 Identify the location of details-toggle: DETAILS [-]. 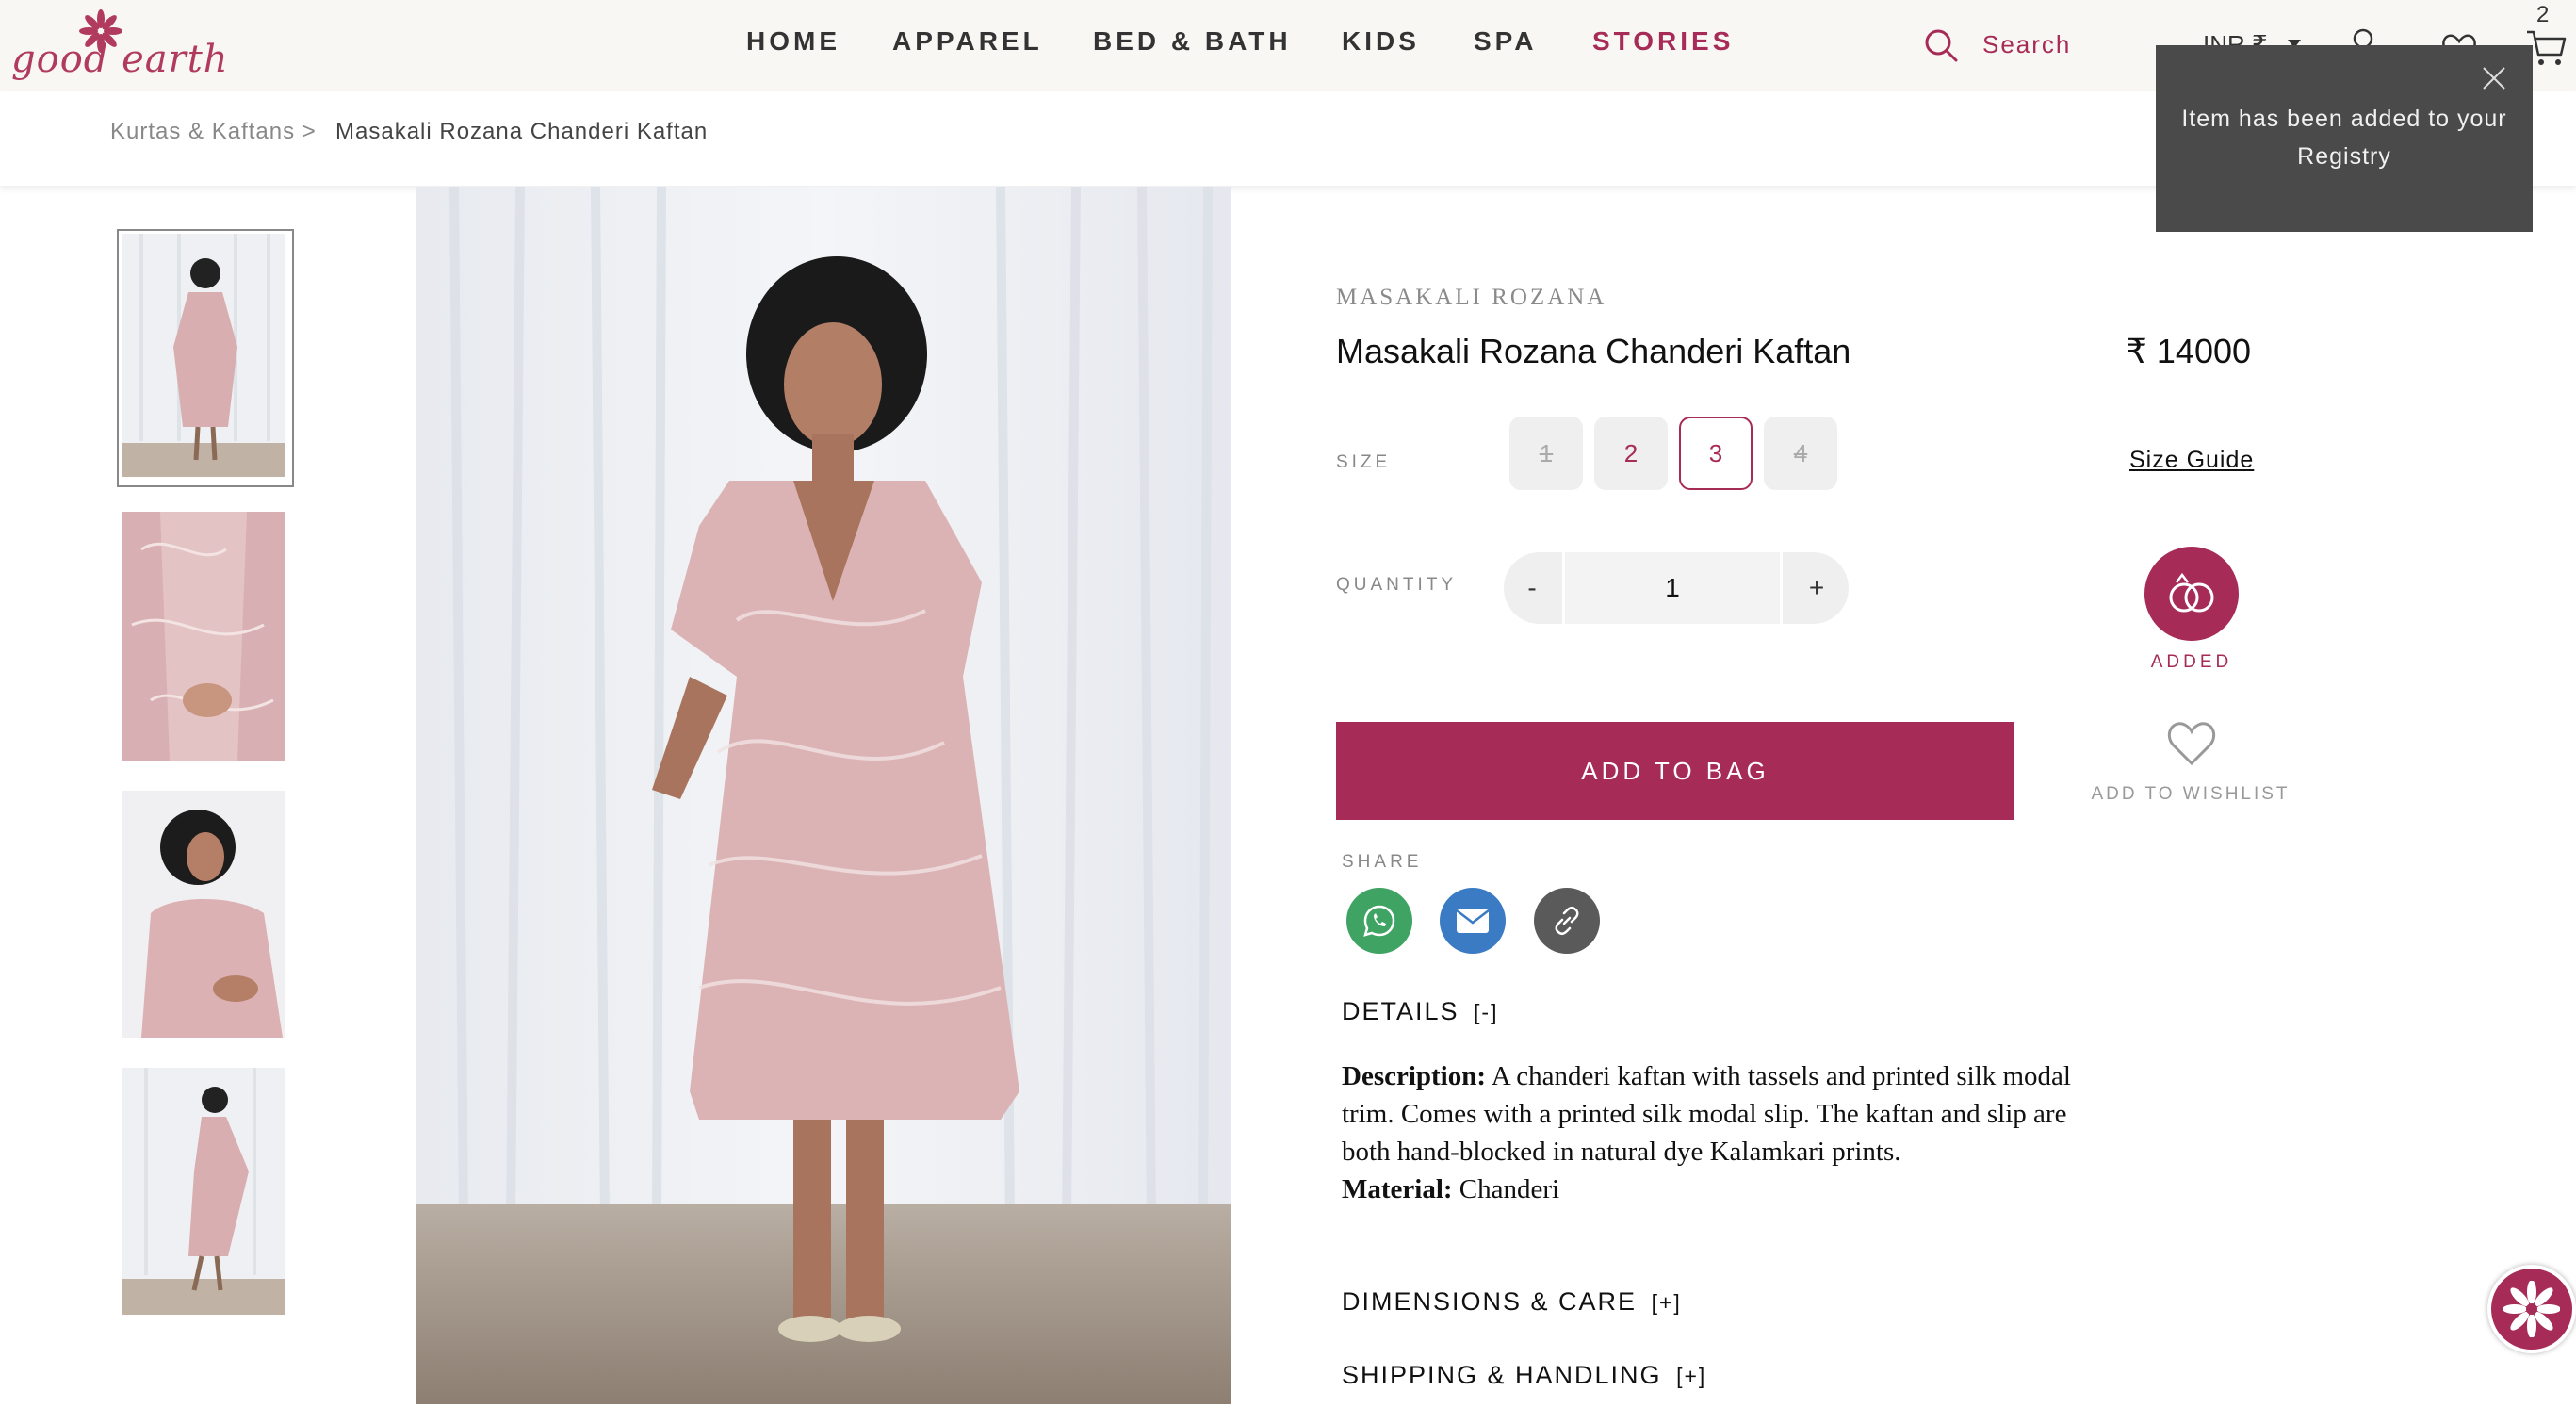
(1420, 1011).